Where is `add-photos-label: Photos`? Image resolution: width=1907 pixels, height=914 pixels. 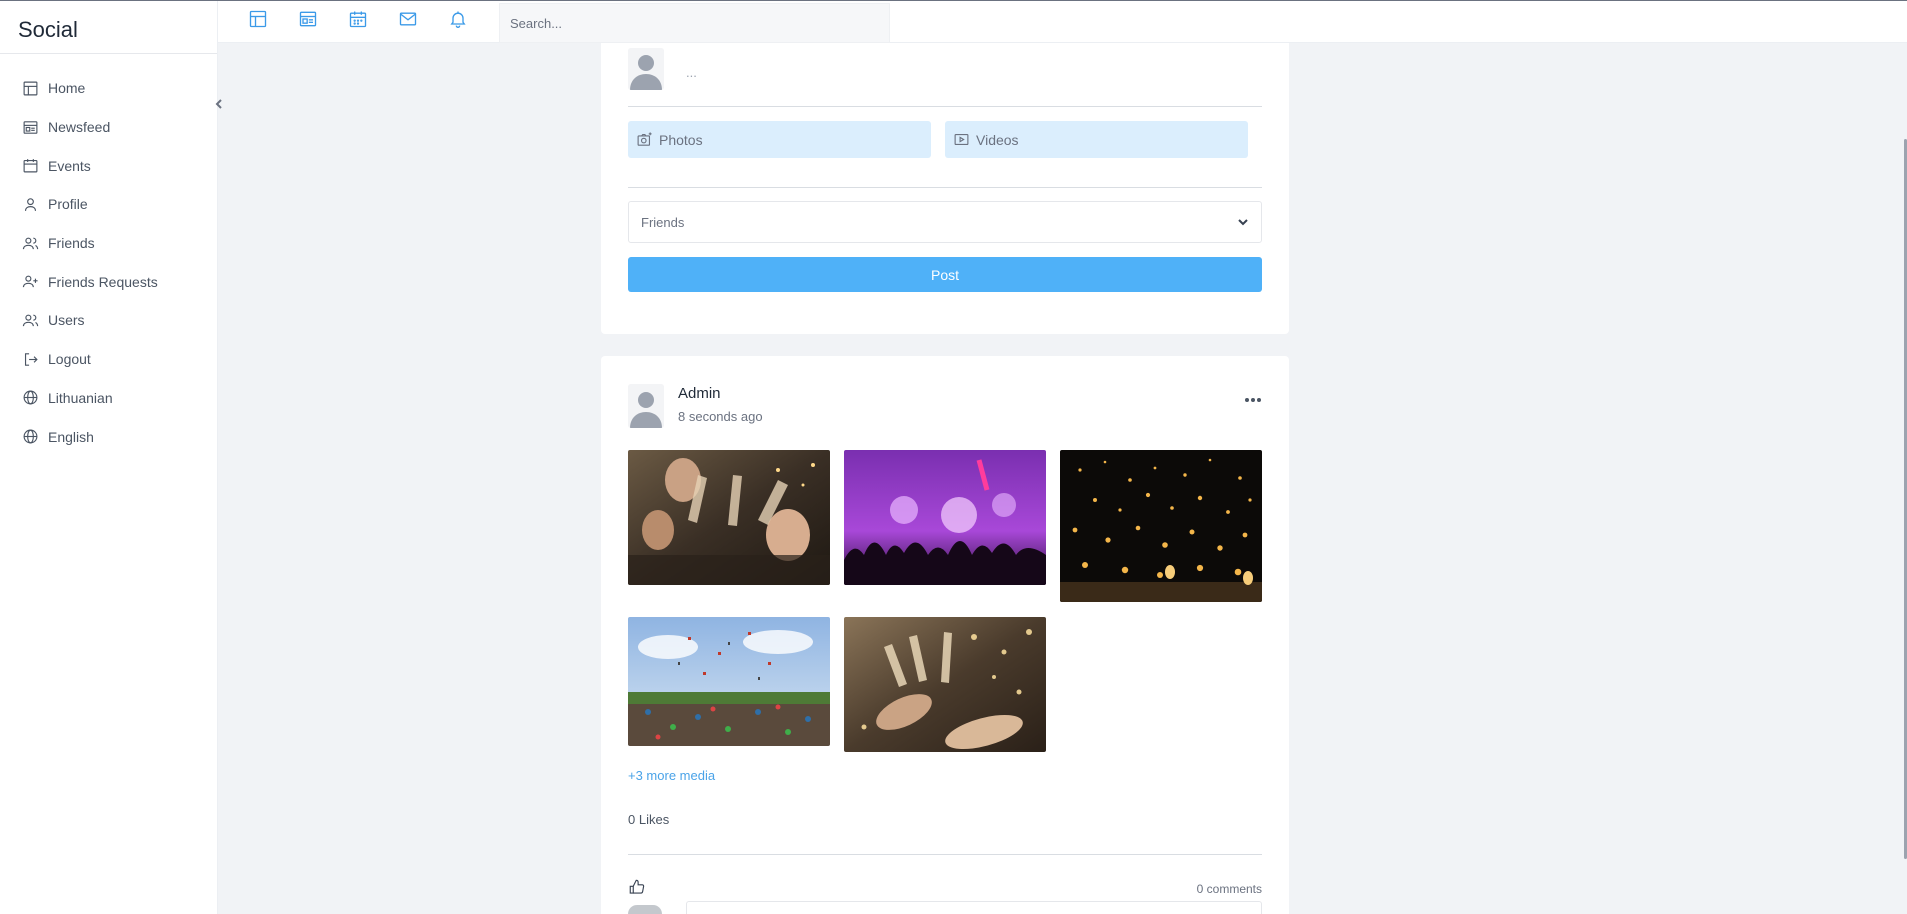 add-photos-label: Photos is located at coordinates (681, 139).